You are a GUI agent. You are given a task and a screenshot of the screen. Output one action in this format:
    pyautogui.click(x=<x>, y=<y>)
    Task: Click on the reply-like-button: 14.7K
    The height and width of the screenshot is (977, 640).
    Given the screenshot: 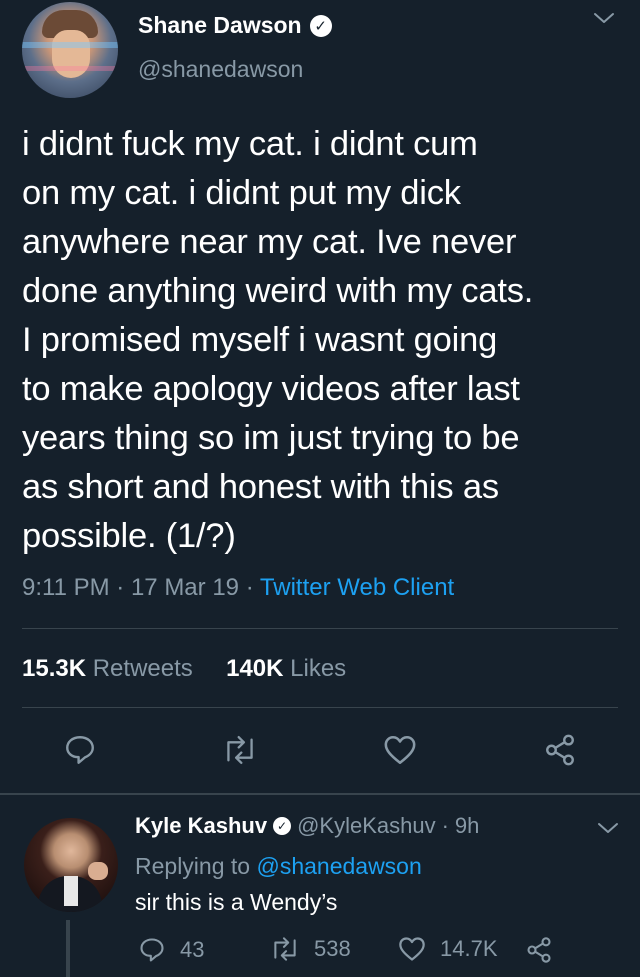 What is the action you would take?
    pyautogui.click(x=448, y=949)
    